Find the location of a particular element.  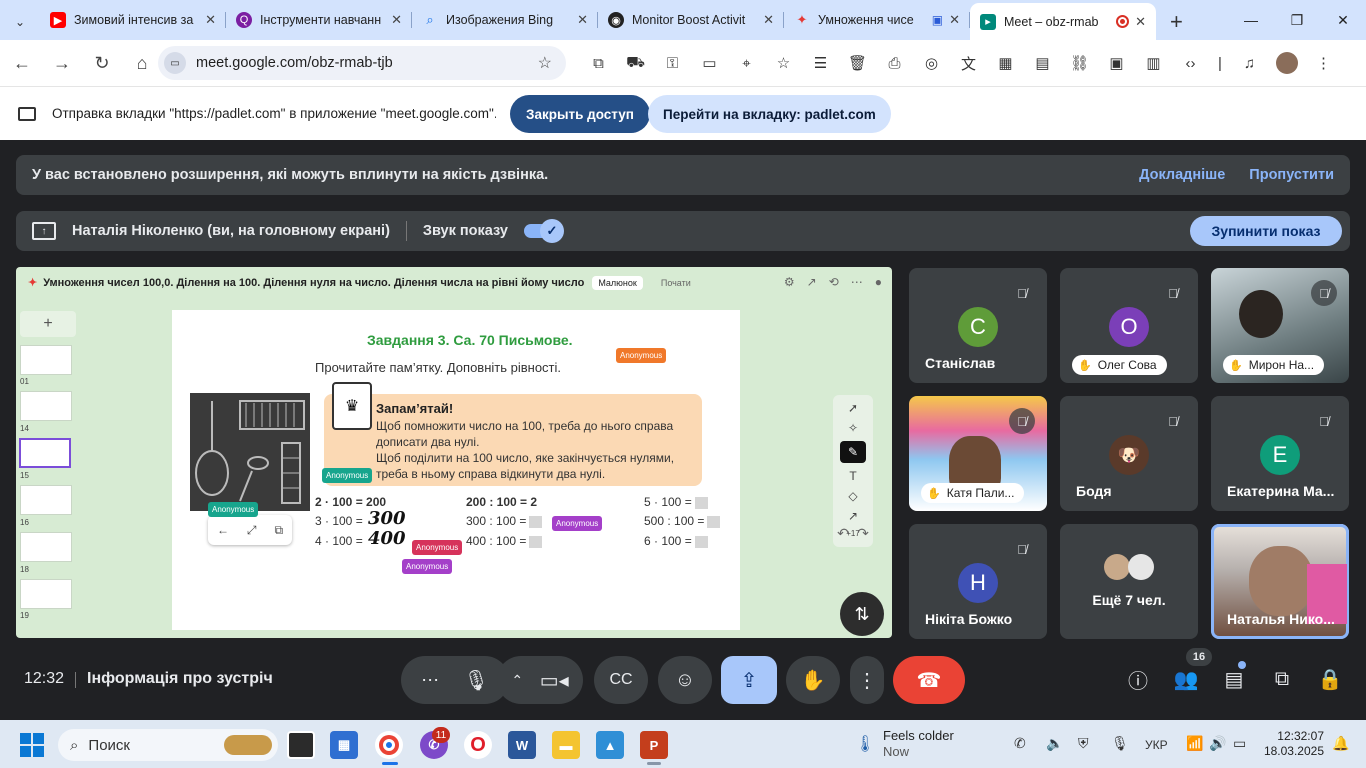

skip-link: Пропустити is located at coordinates (1291, 175).